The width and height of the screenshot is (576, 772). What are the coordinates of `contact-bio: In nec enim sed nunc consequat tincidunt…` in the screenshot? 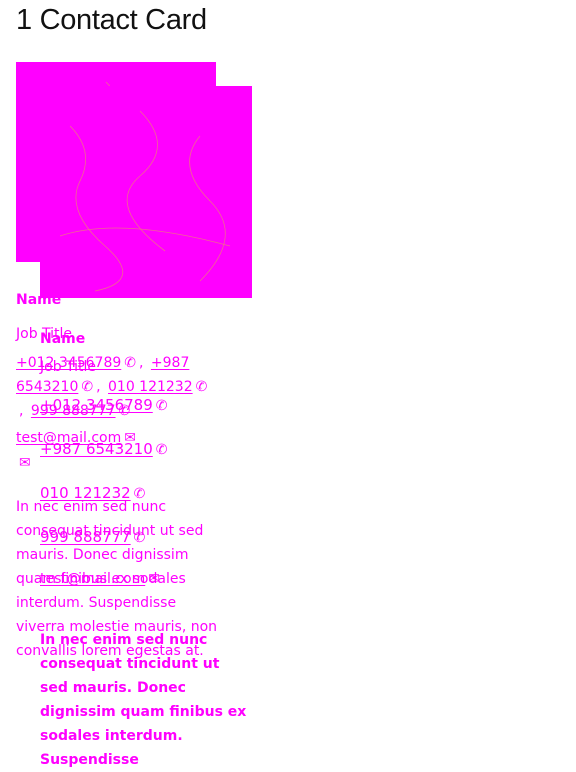 It's located at (143, 700).